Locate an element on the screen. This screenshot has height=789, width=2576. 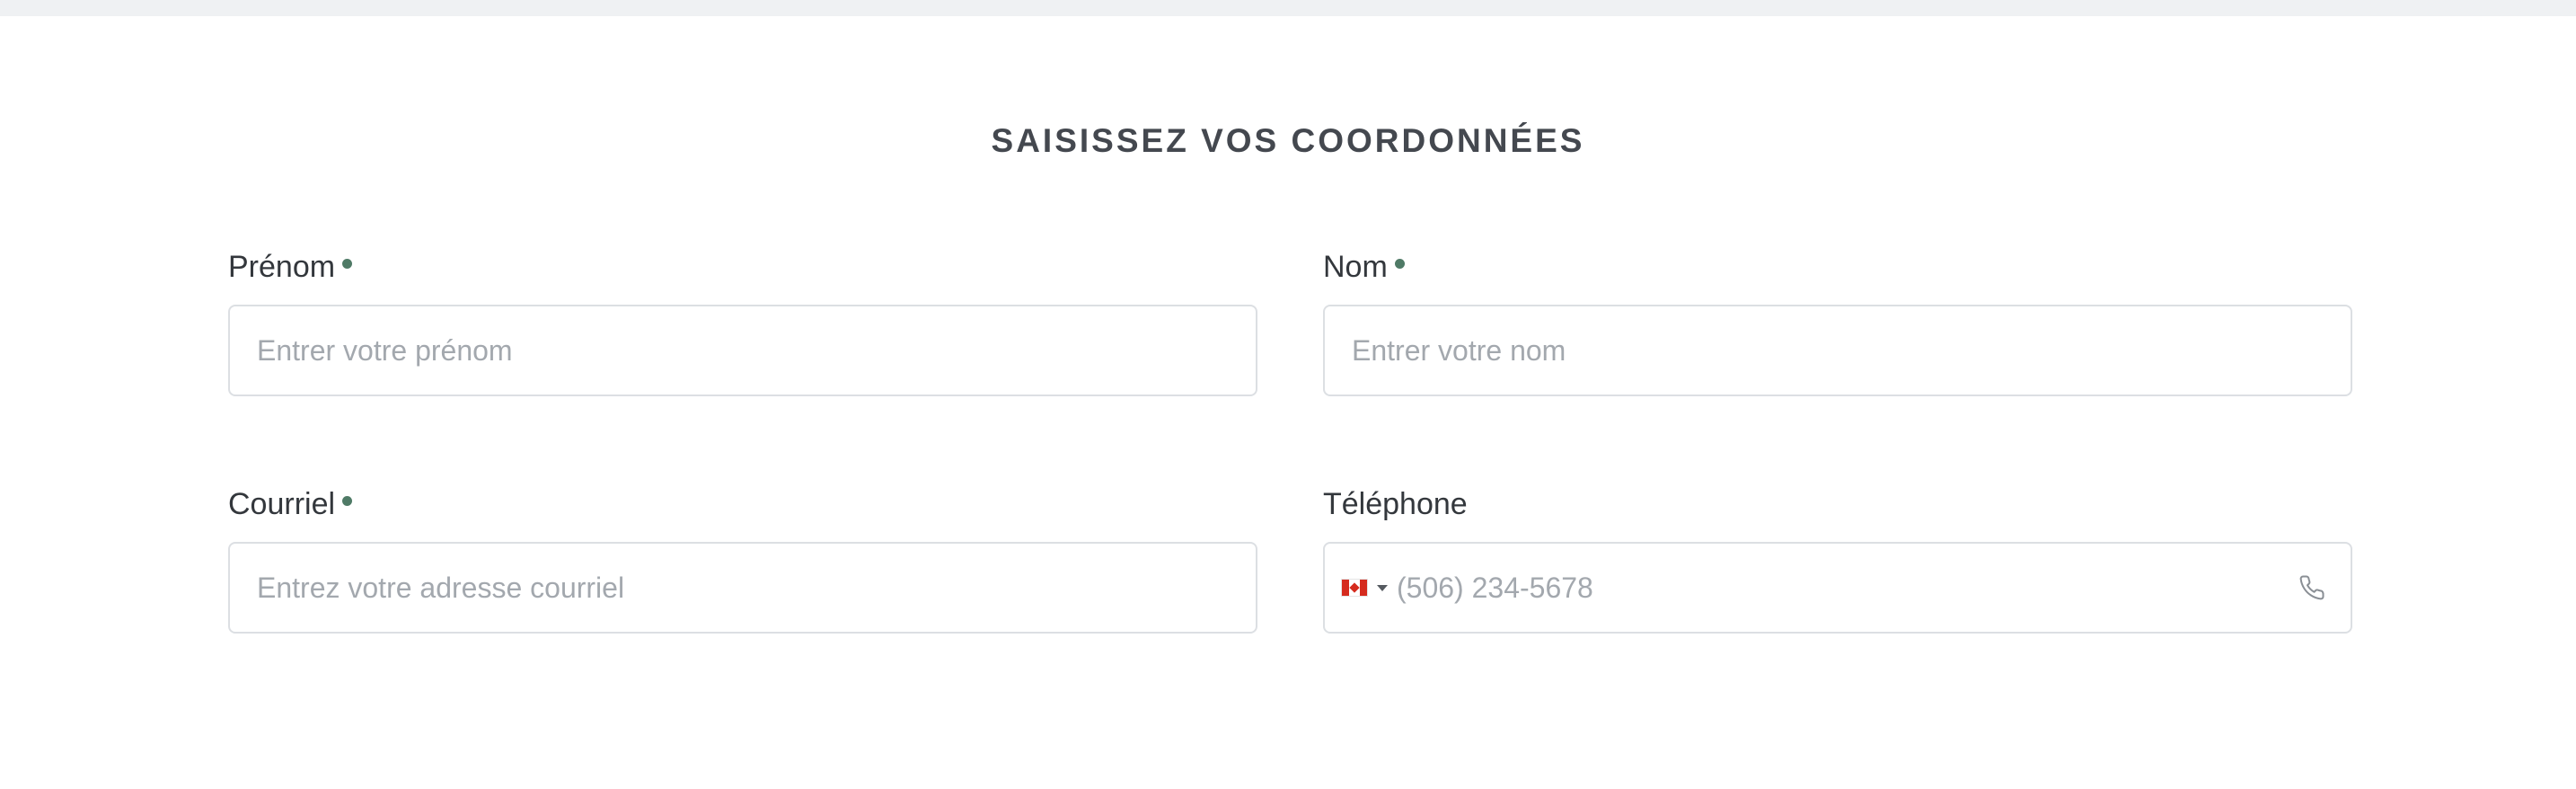
phone-icon is located at coordinates (2312, 587).